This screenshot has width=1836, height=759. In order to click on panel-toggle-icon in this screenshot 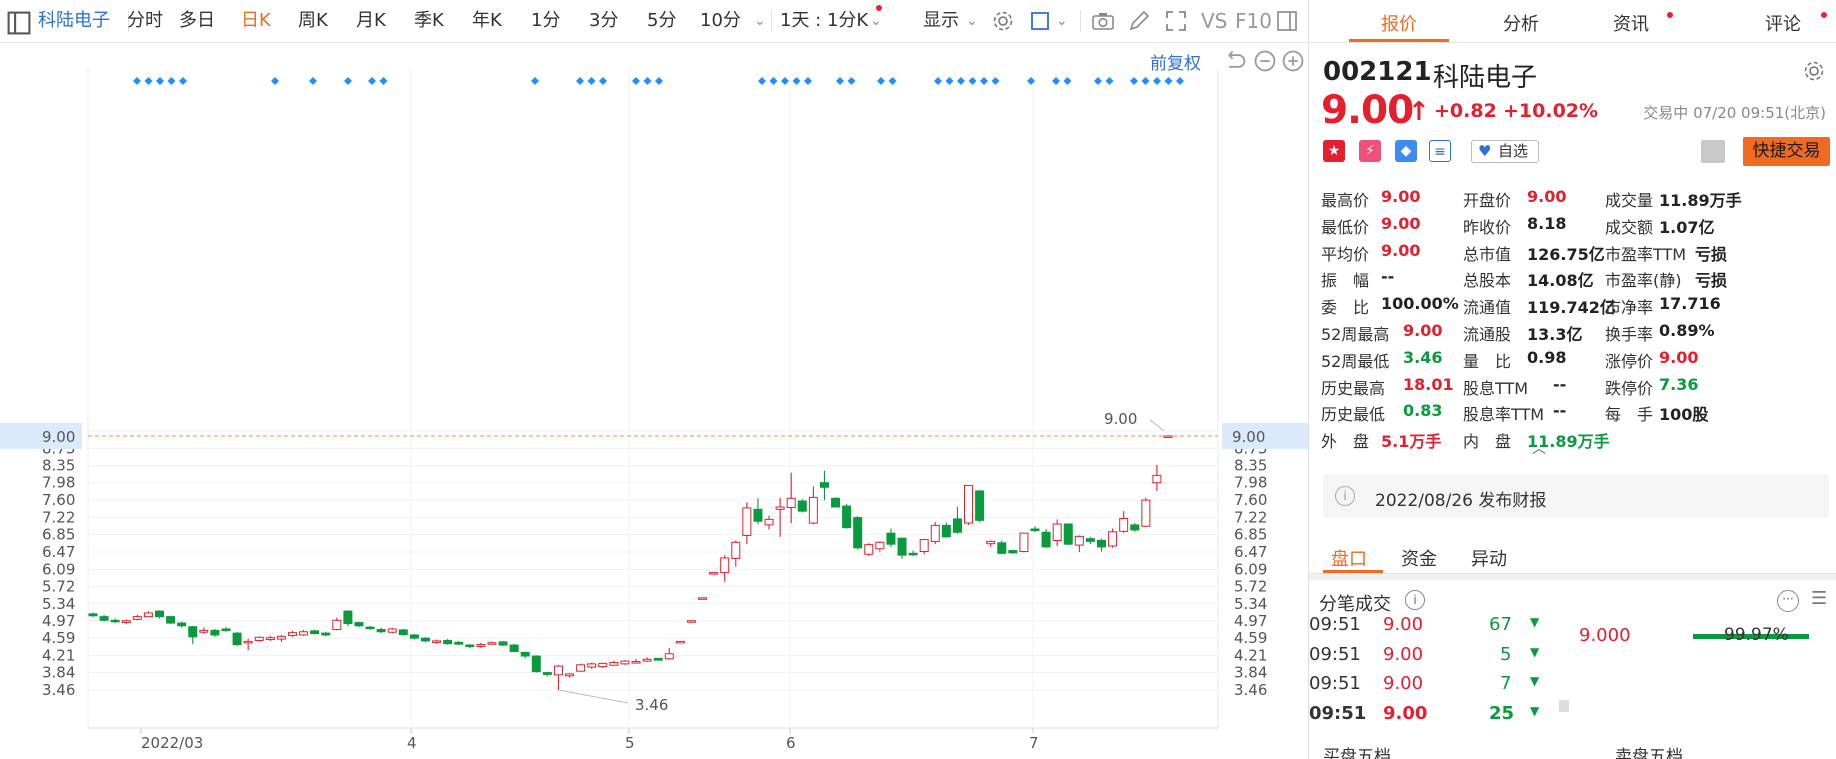, I will do `click(1287, 21)`.